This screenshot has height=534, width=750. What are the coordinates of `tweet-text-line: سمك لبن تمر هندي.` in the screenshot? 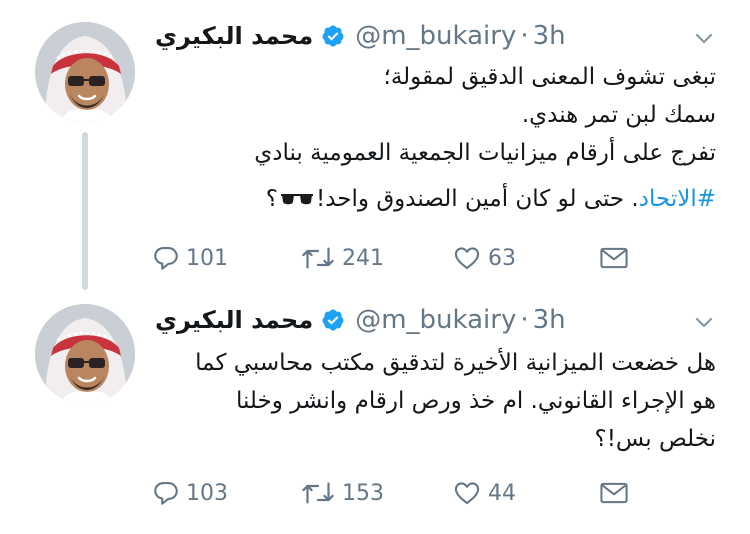 It's located at (618, 115).